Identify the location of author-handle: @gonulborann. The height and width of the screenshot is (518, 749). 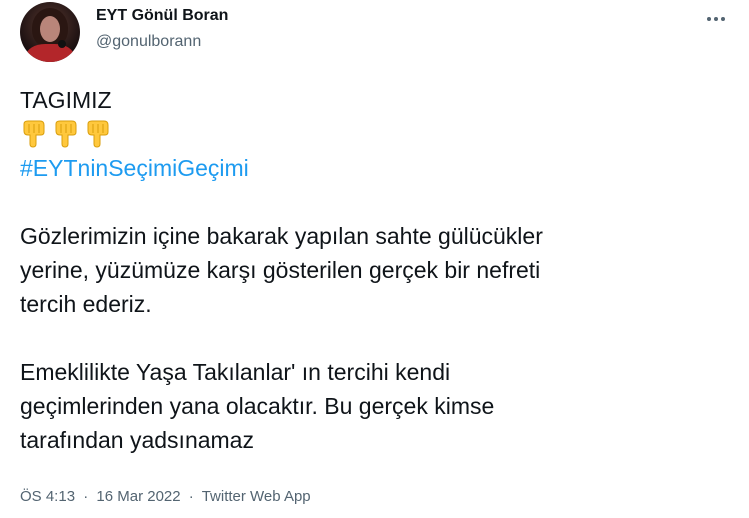
(148, 42).